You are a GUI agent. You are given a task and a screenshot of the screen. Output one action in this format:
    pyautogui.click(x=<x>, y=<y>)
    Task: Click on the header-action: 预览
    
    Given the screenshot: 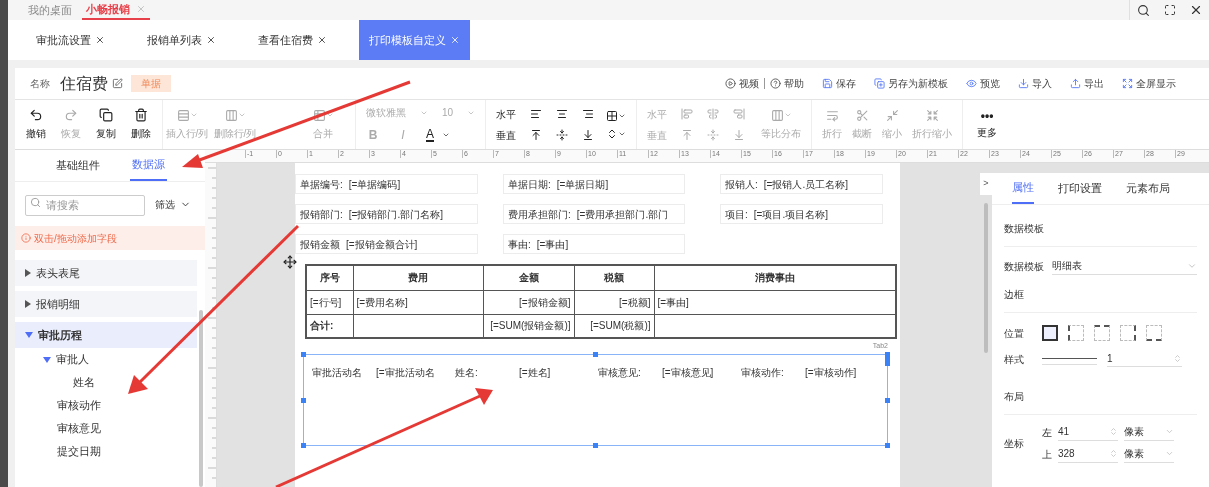 What is the action you would take?
    pyautogui.click(x=983, y=83)
    